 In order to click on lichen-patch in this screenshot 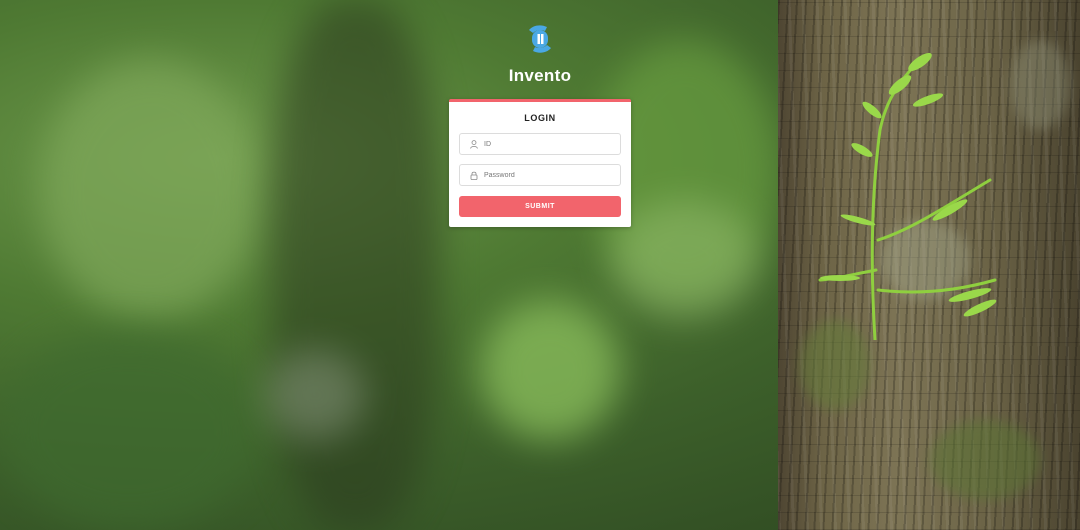, I will do `click(1040, 85)`.